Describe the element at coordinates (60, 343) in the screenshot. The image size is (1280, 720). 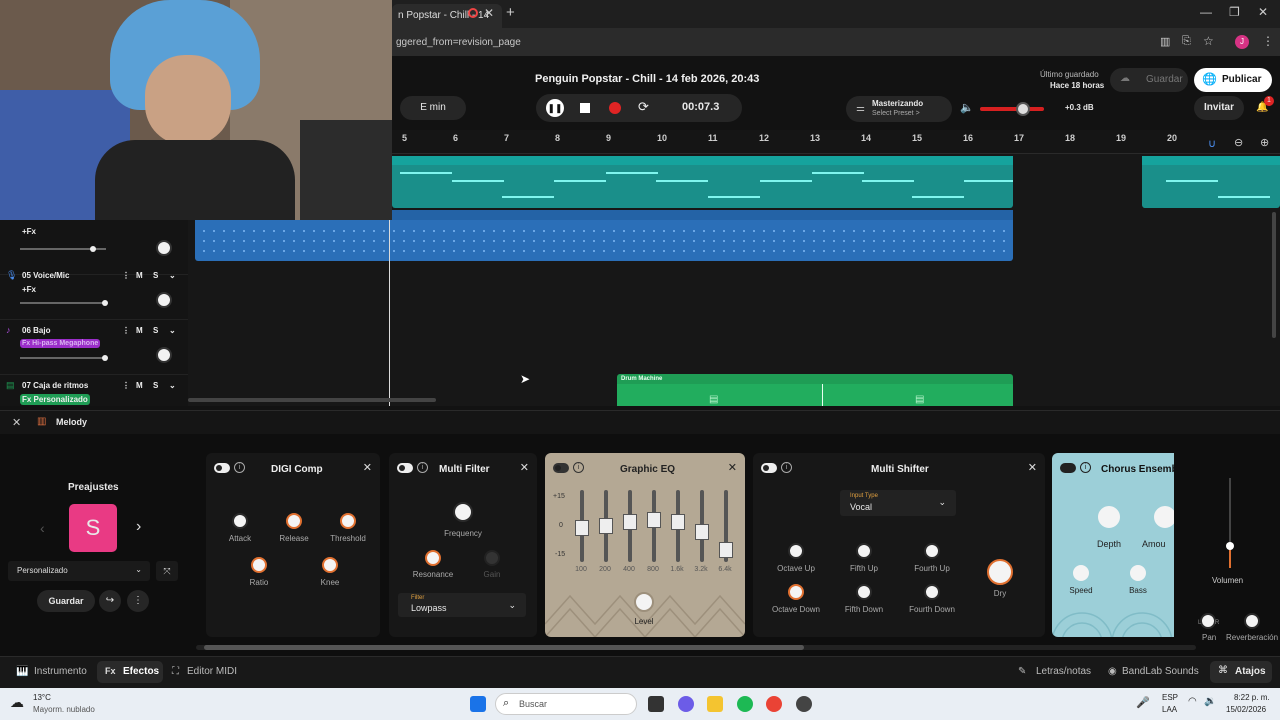
I see `track-fx: Fx Hi-pass Megaphone` at that location.